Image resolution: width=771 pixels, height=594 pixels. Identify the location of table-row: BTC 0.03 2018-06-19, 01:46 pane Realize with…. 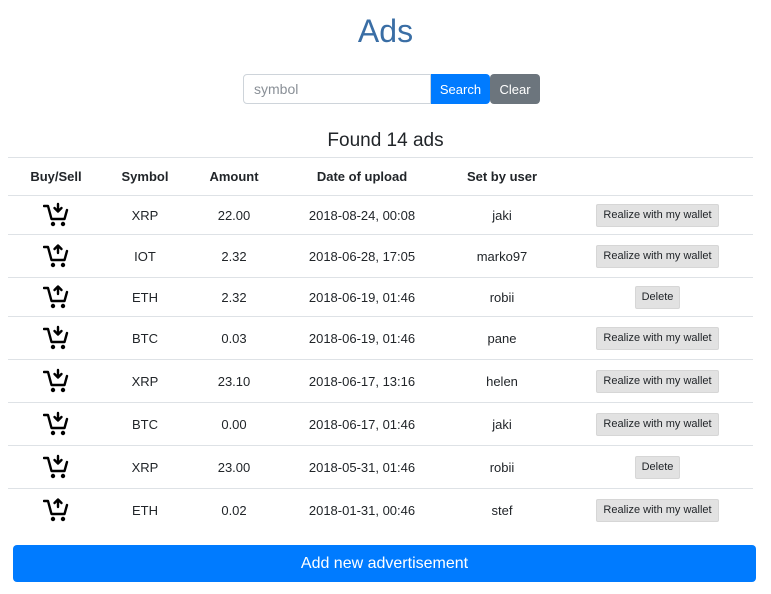
(380, 338).